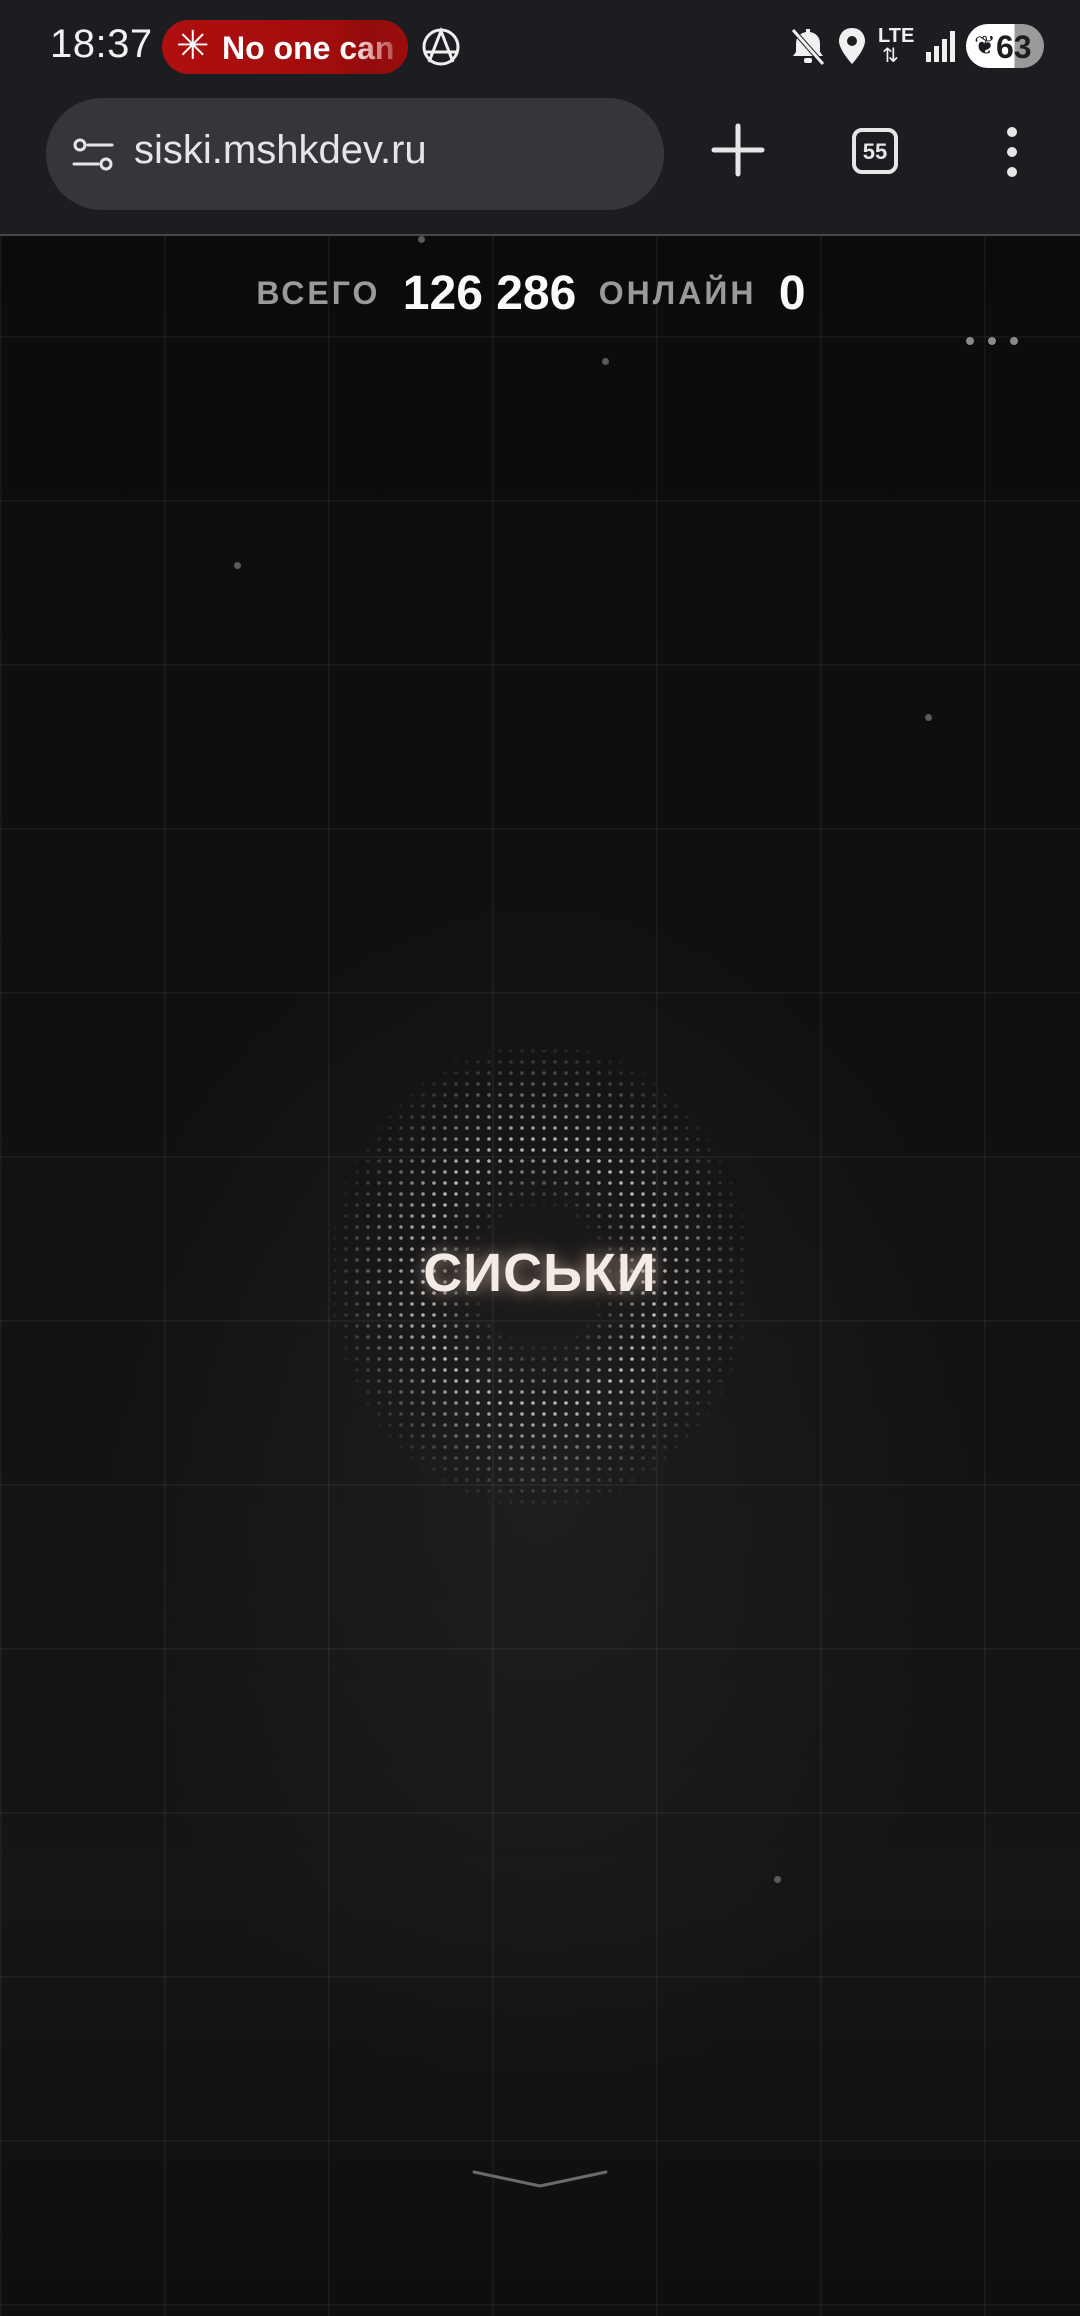  I want to click on total-label: ВСЕГО, so click(318, 293).